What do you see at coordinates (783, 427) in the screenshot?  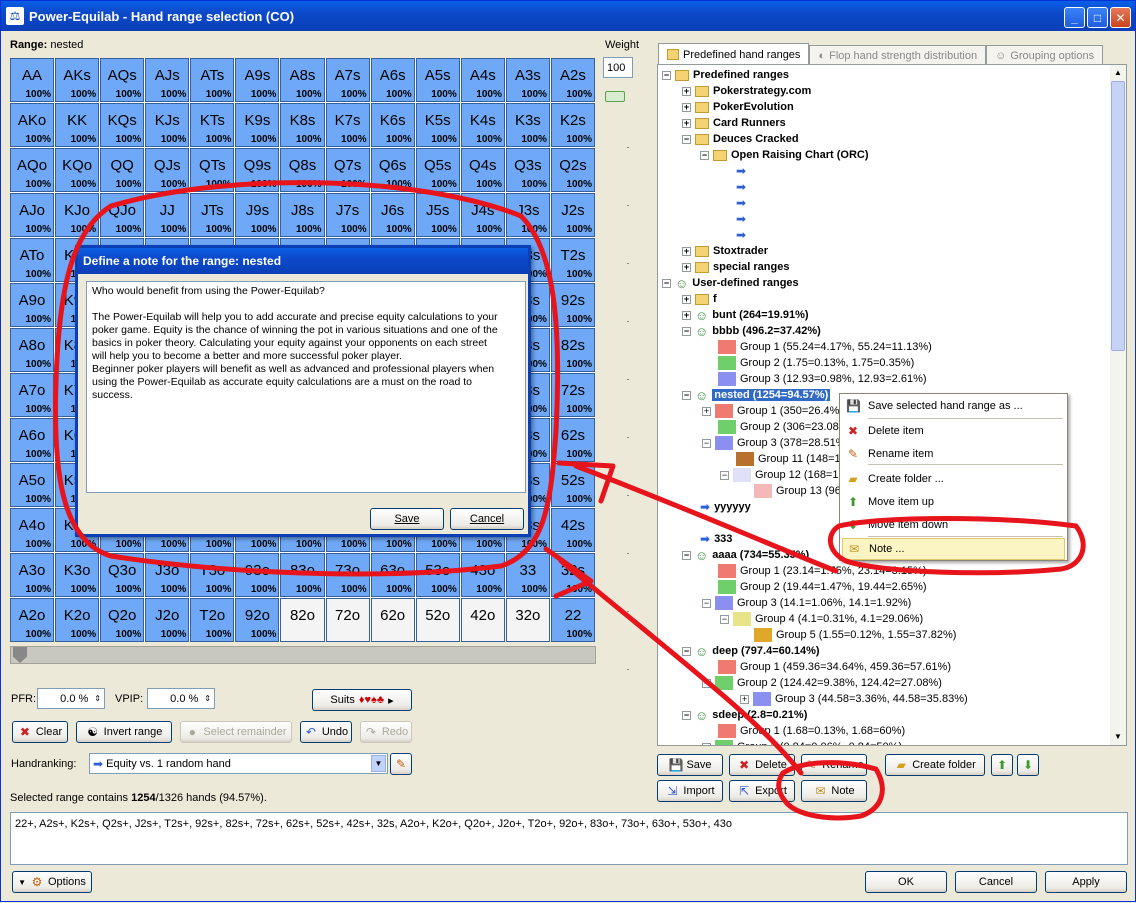 I see `tree-item: Group 2 (306=23.08%` at bounding box center [783, 427].